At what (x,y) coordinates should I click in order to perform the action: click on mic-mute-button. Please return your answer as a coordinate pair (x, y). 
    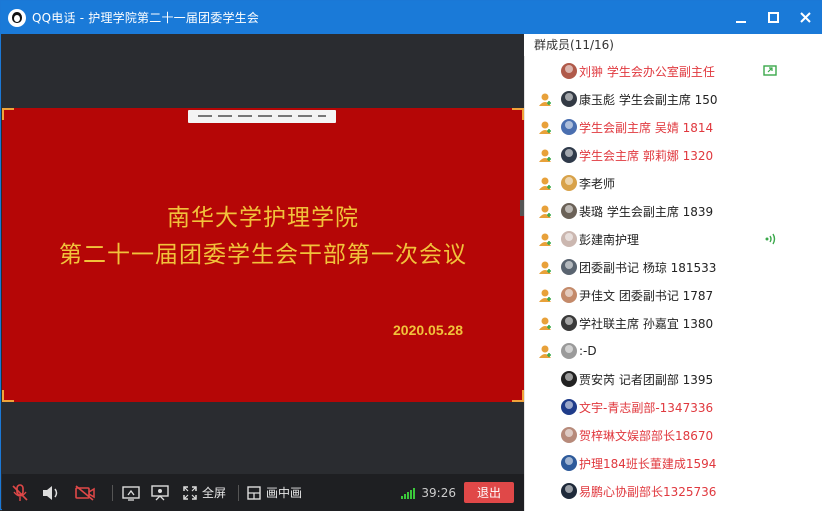
    Looking at the image, I should click on (20, 492).